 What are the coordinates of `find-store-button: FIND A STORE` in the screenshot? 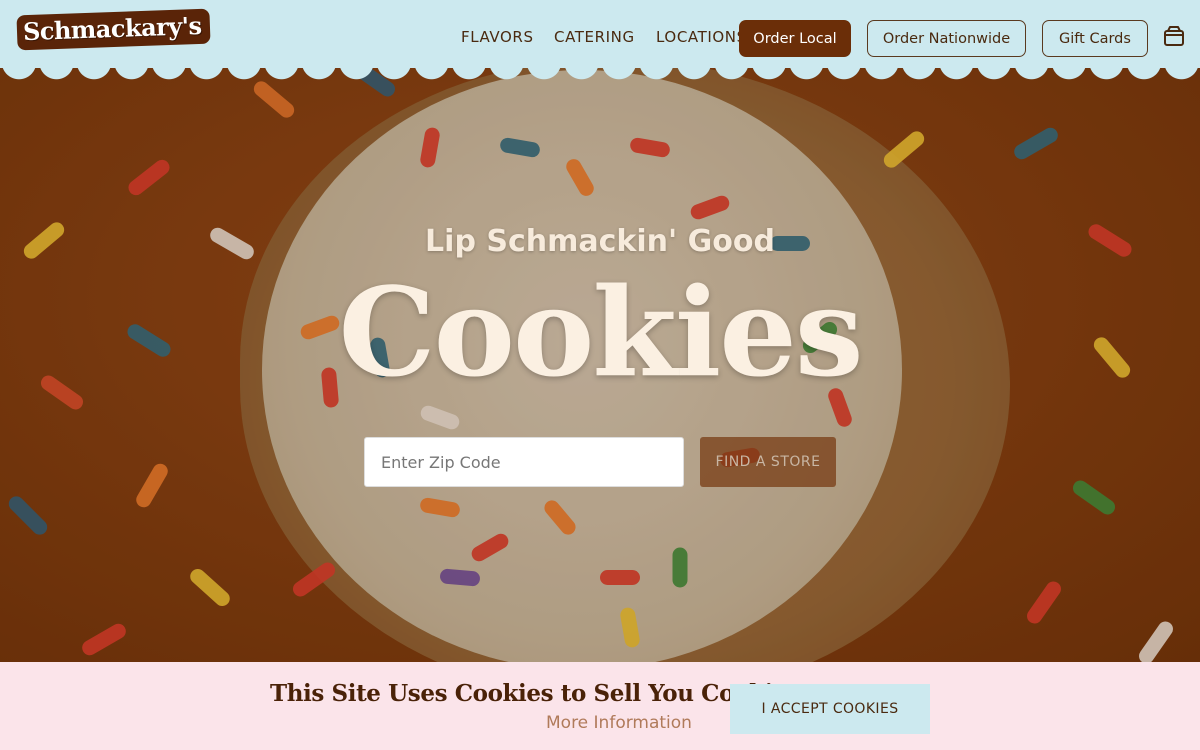 It's located at (768, 462).